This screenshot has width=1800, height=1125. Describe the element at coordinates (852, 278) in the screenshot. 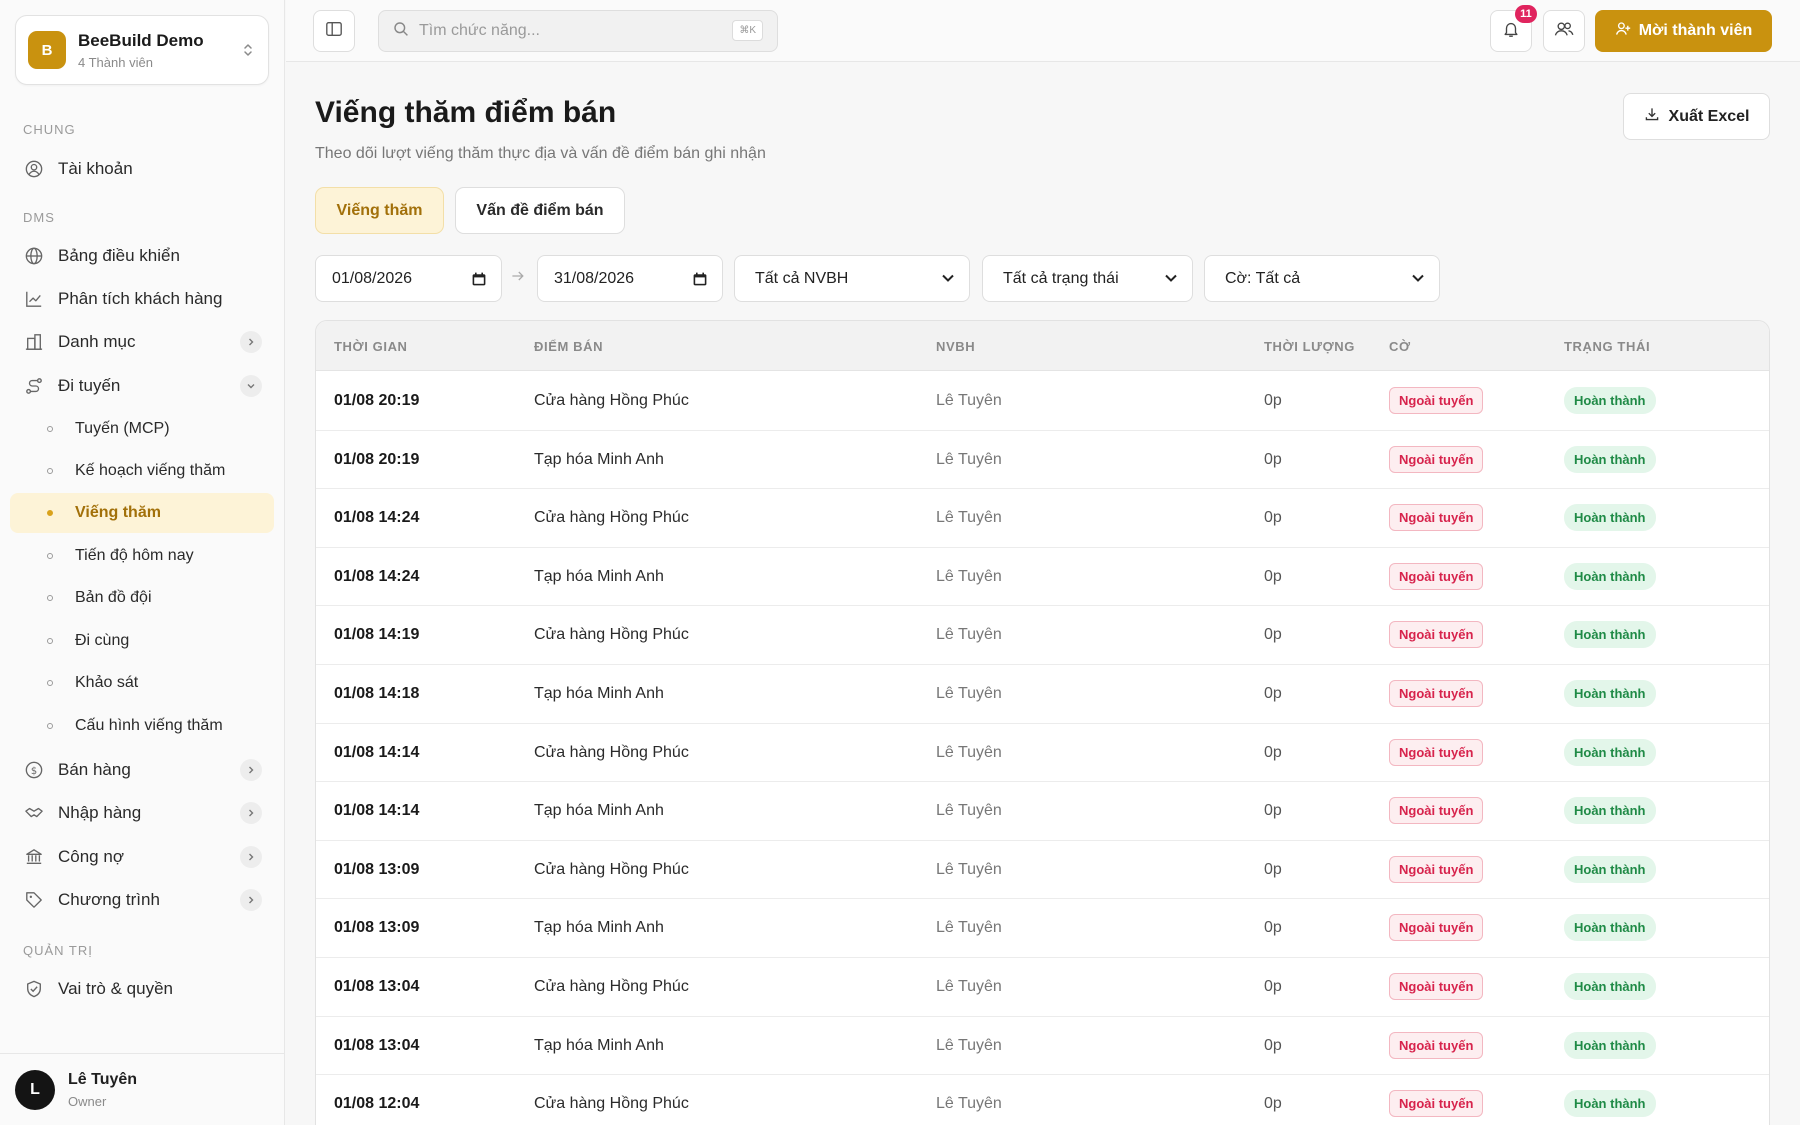

I see `nvbh-select: Tất cả NVBH` at that location.